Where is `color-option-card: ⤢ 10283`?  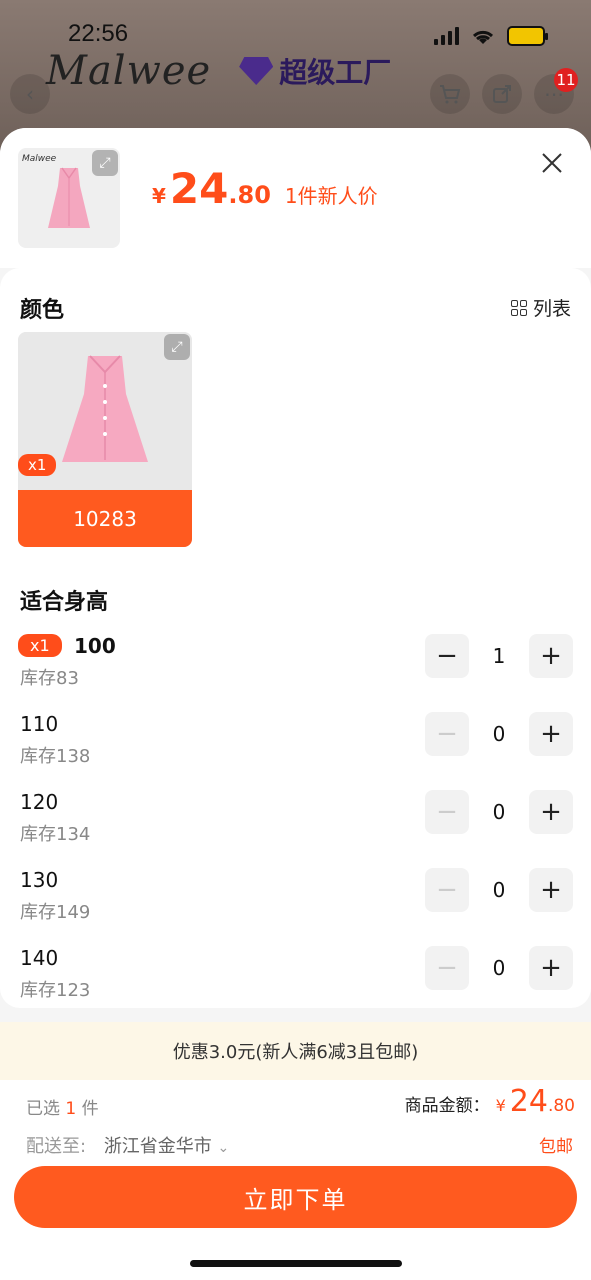 color-option-card: ⤢ 10283 is located at coordinates (105, 439).